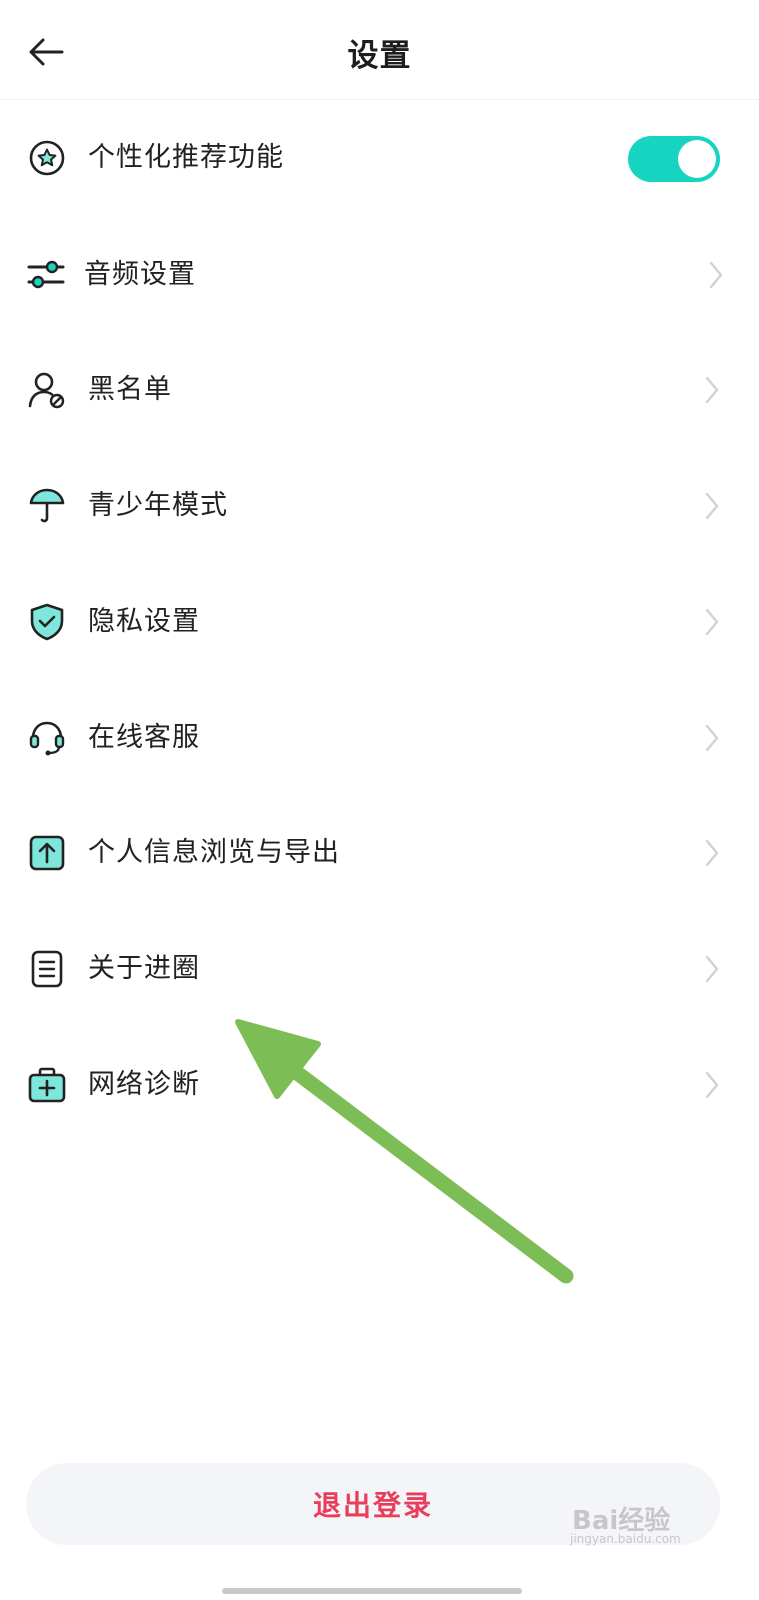  Describe the element at coordinates (379, 506) in the screenshot. I see `setting-row-teen-mode: 青少年模式` at that location.